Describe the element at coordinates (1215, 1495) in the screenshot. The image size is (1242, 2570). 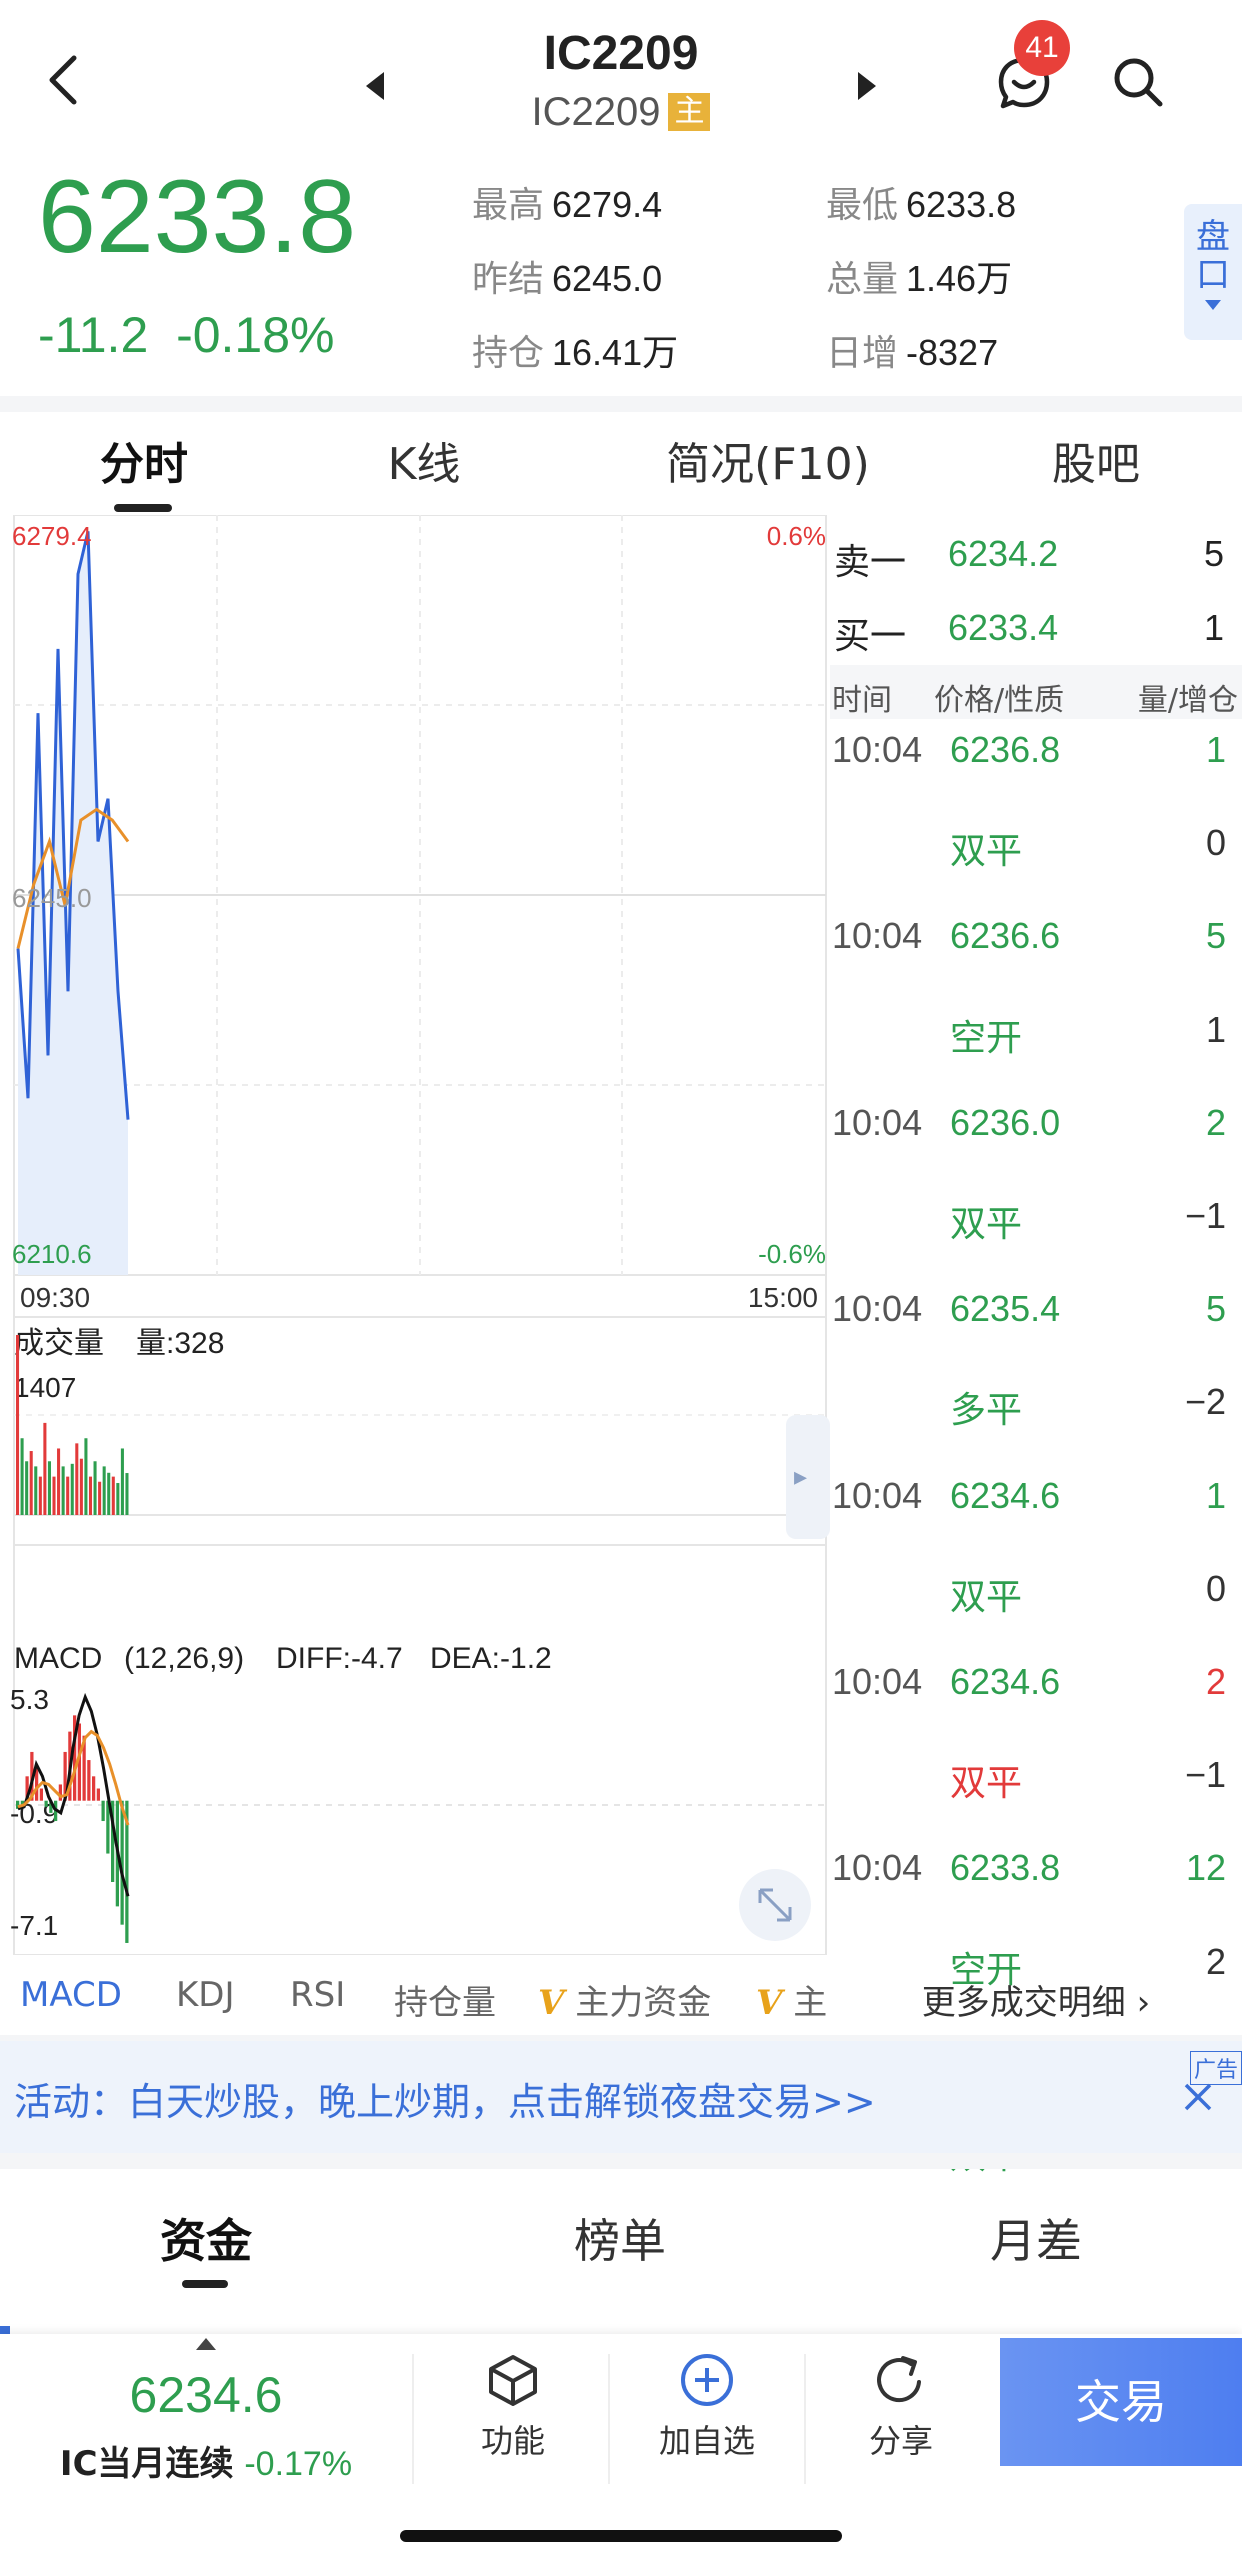
I see `trade-volume: 1` at that location.